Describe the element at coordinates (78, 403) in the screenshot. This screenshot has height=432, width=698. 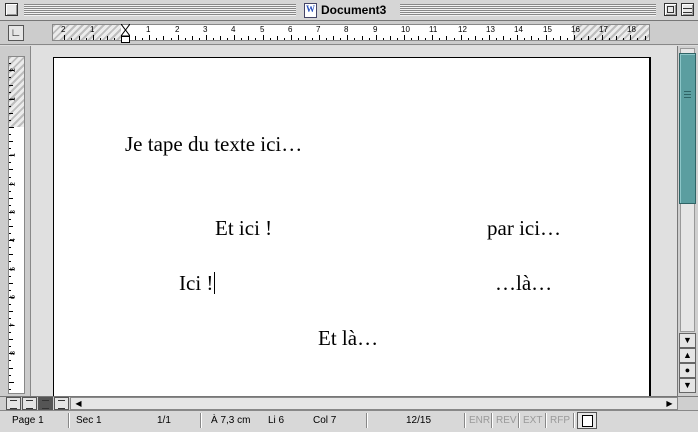
I see `scroll-left-button: ◀` at that location.